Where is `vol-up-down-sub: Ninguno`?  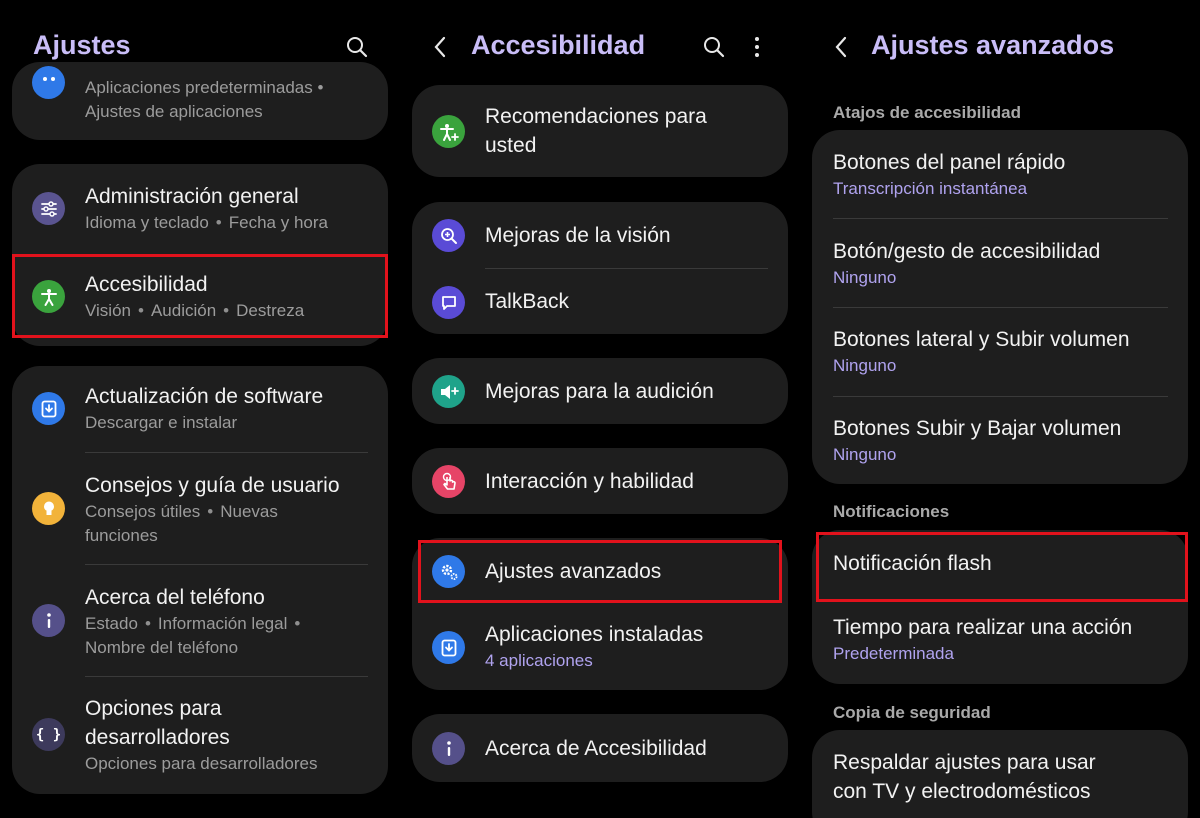 vol-up-down-sub: Ninguno is located at coordinates (865, 454).